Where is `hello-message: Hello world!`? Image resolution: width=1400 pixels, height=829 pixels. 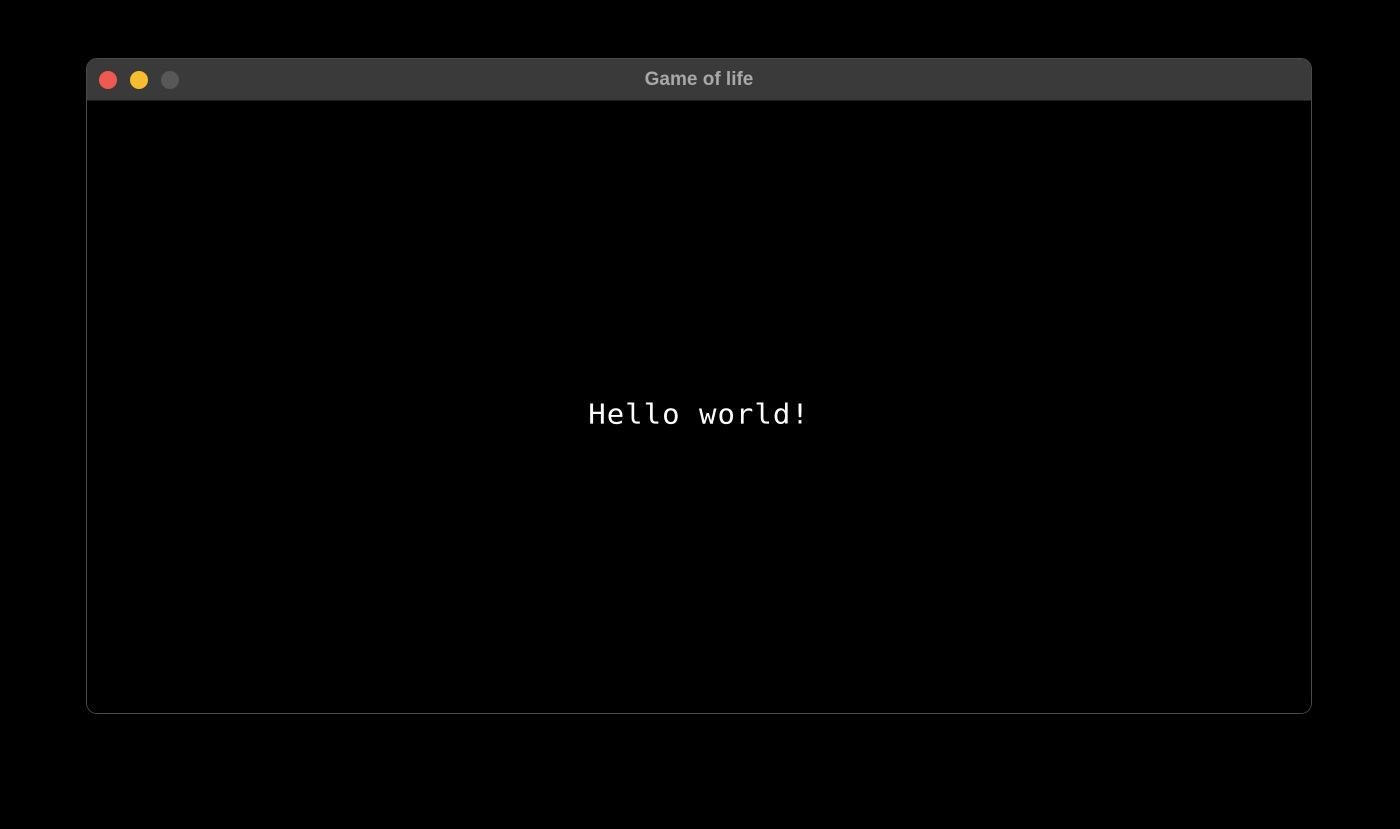
hello-message: Hello world! is located at coordinates (699, 414).